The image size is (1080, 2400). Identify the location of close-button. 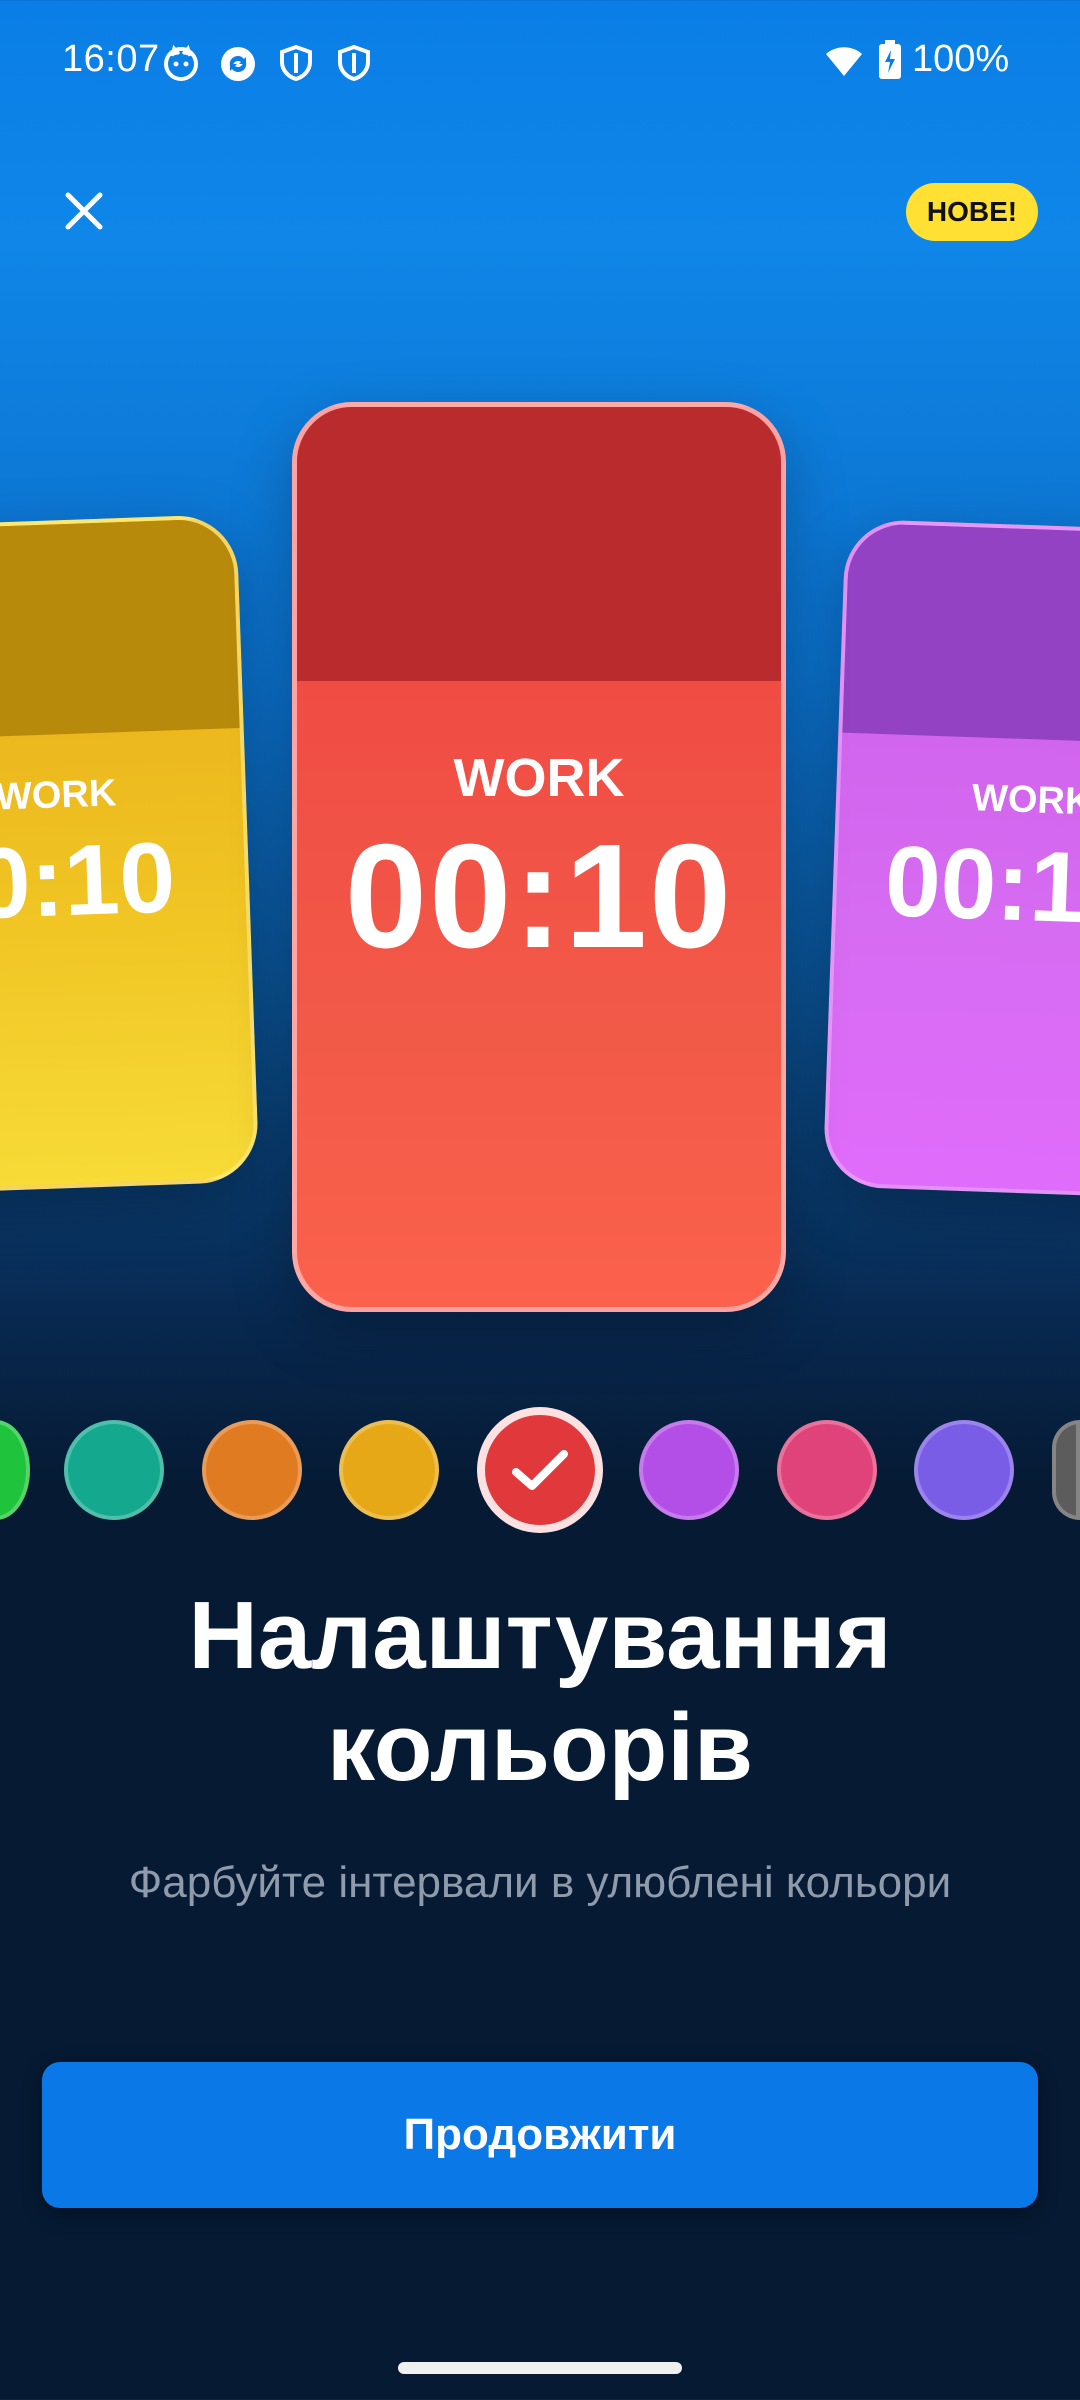
(84, 211).